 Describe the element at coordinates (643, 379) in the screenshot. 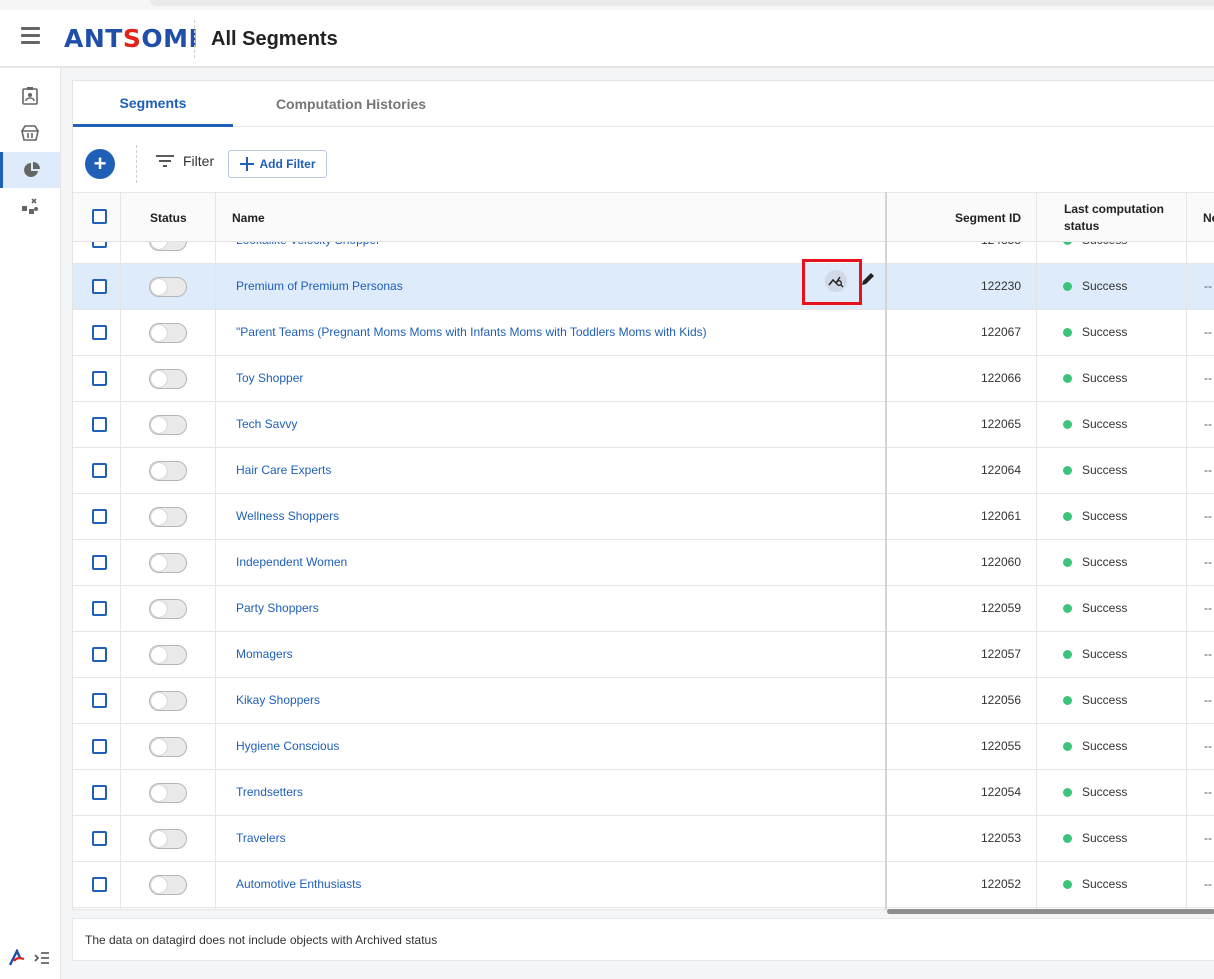

I see `table-row: Toy Shopper 122066 Success --` at that location.